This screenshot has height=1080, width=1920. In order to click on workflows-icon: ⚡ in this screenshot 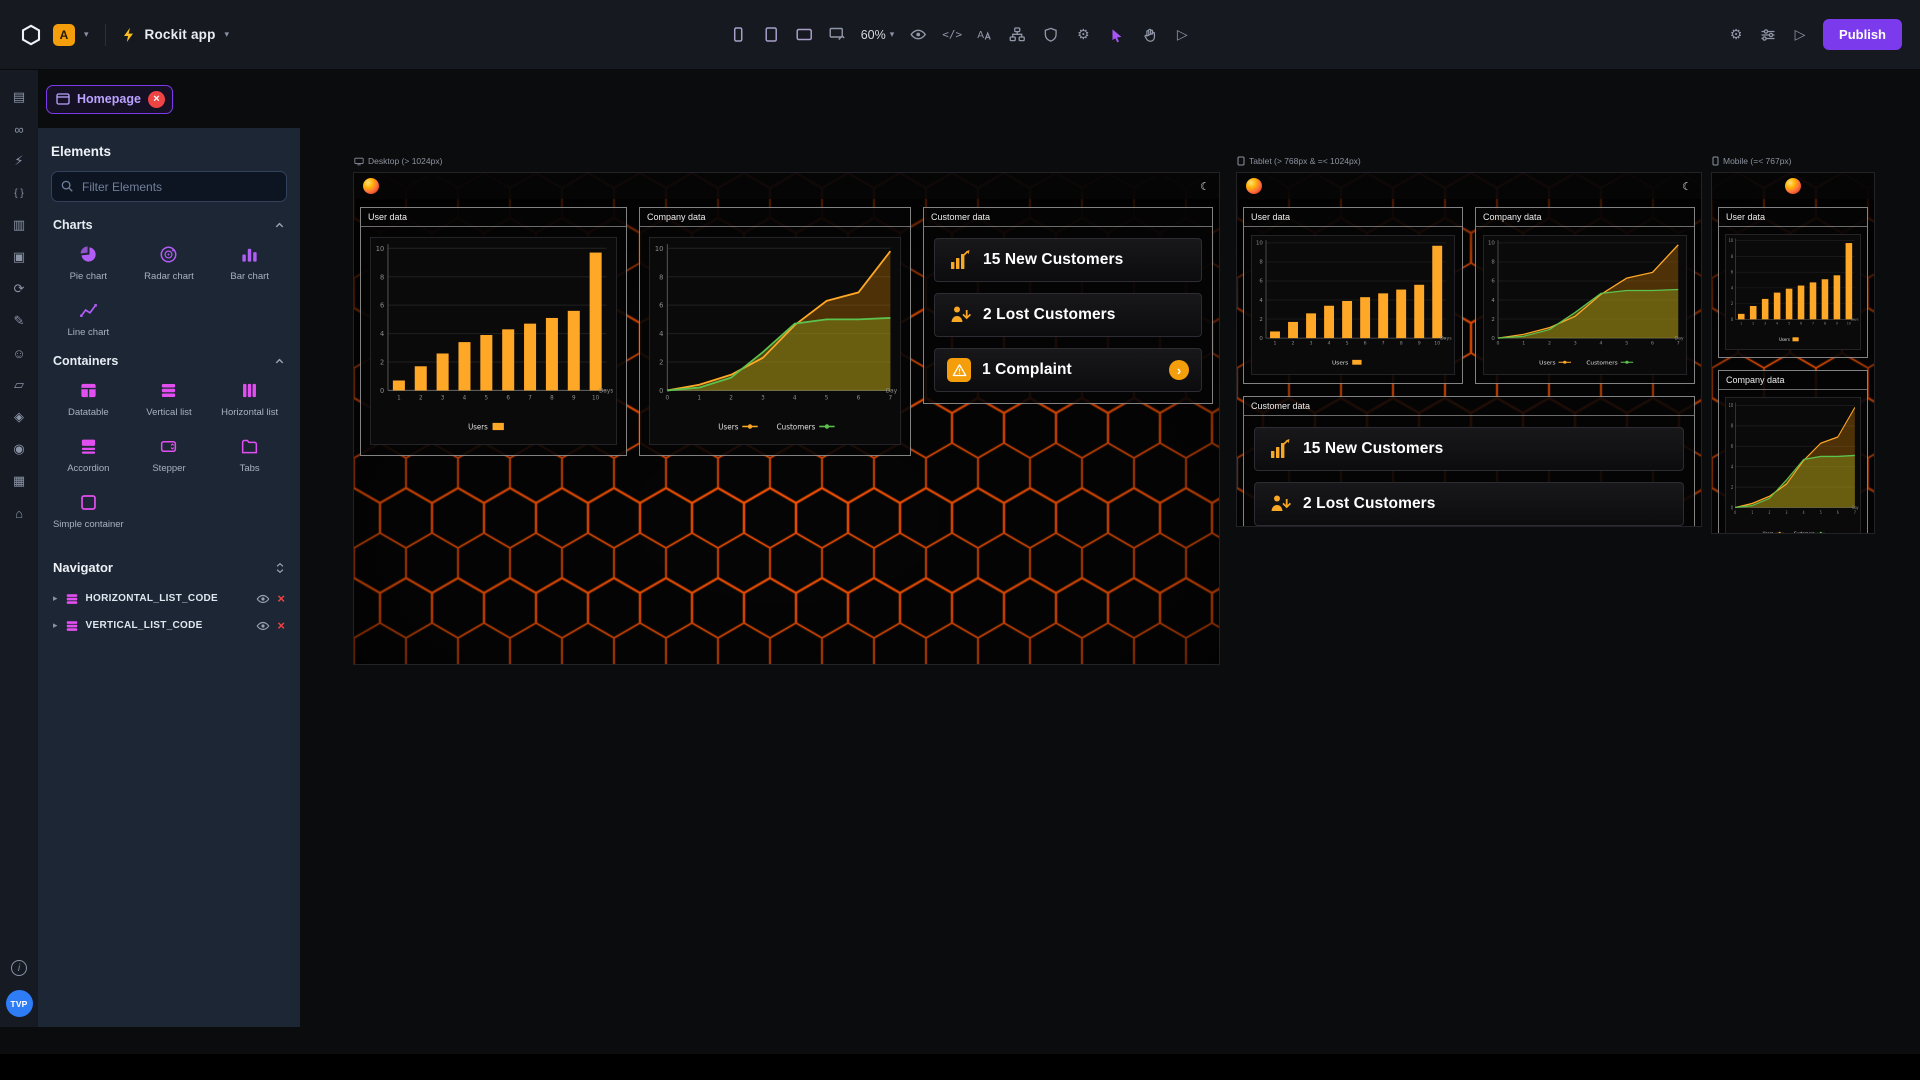, I will do `click(19, 161)`.